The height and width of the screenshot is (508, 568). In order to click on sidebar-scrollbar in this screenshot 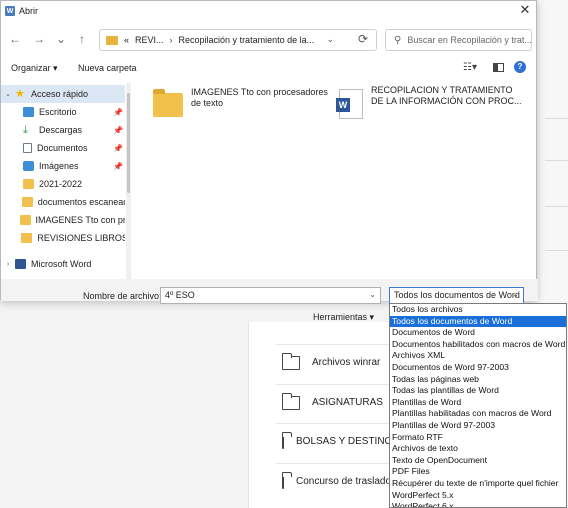, I will do `click(128, 181)`.